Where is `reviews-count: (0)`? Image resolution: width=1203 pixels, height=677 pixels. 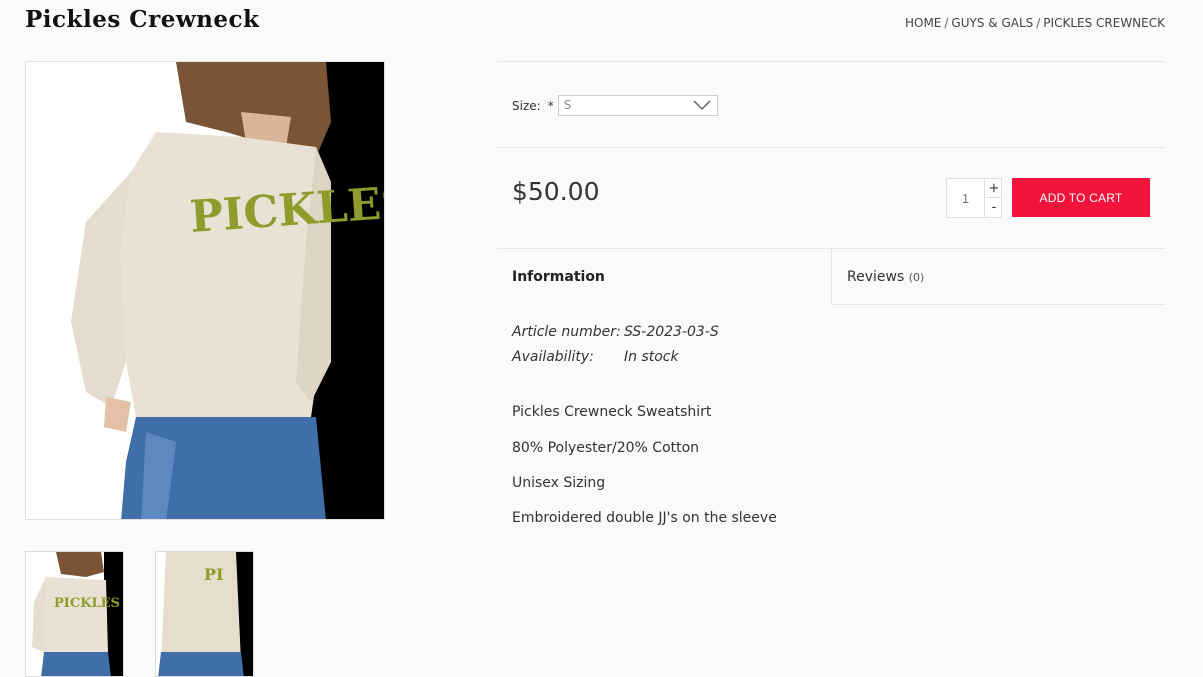
reviews-count: (0) is located at coordinates (916, 277).